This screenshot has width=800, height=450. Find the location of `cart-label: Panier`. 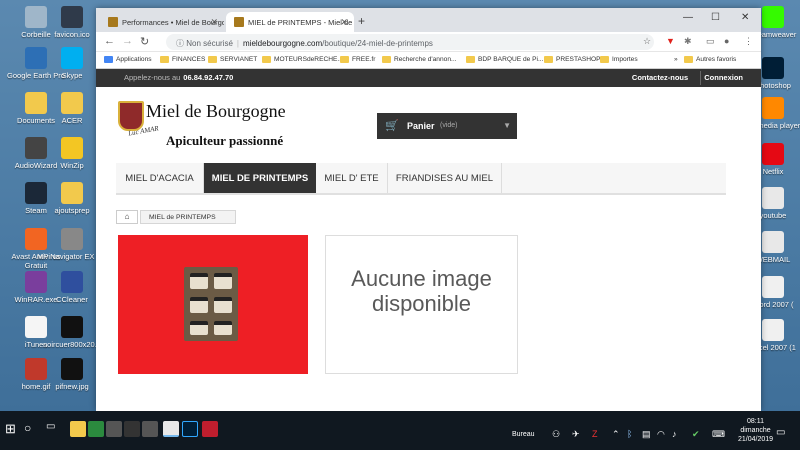

cart-label: Panier is located at coordinates (421, 126).